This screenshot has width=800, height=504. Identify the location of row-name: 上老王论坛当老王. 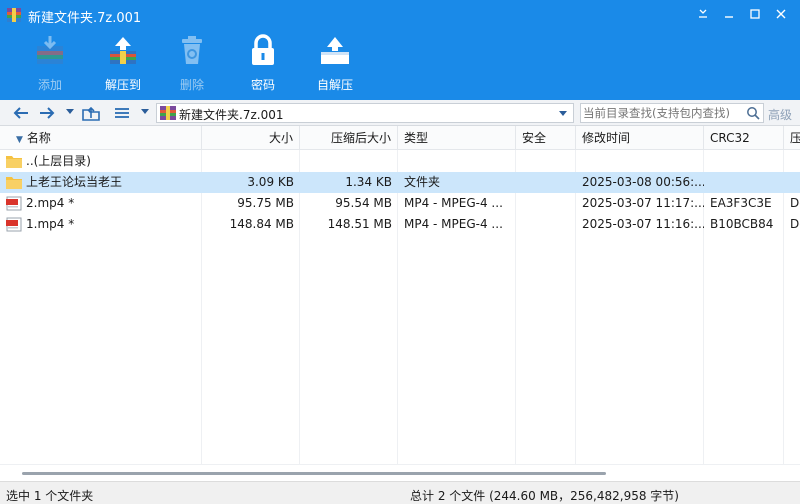
(74, 182).